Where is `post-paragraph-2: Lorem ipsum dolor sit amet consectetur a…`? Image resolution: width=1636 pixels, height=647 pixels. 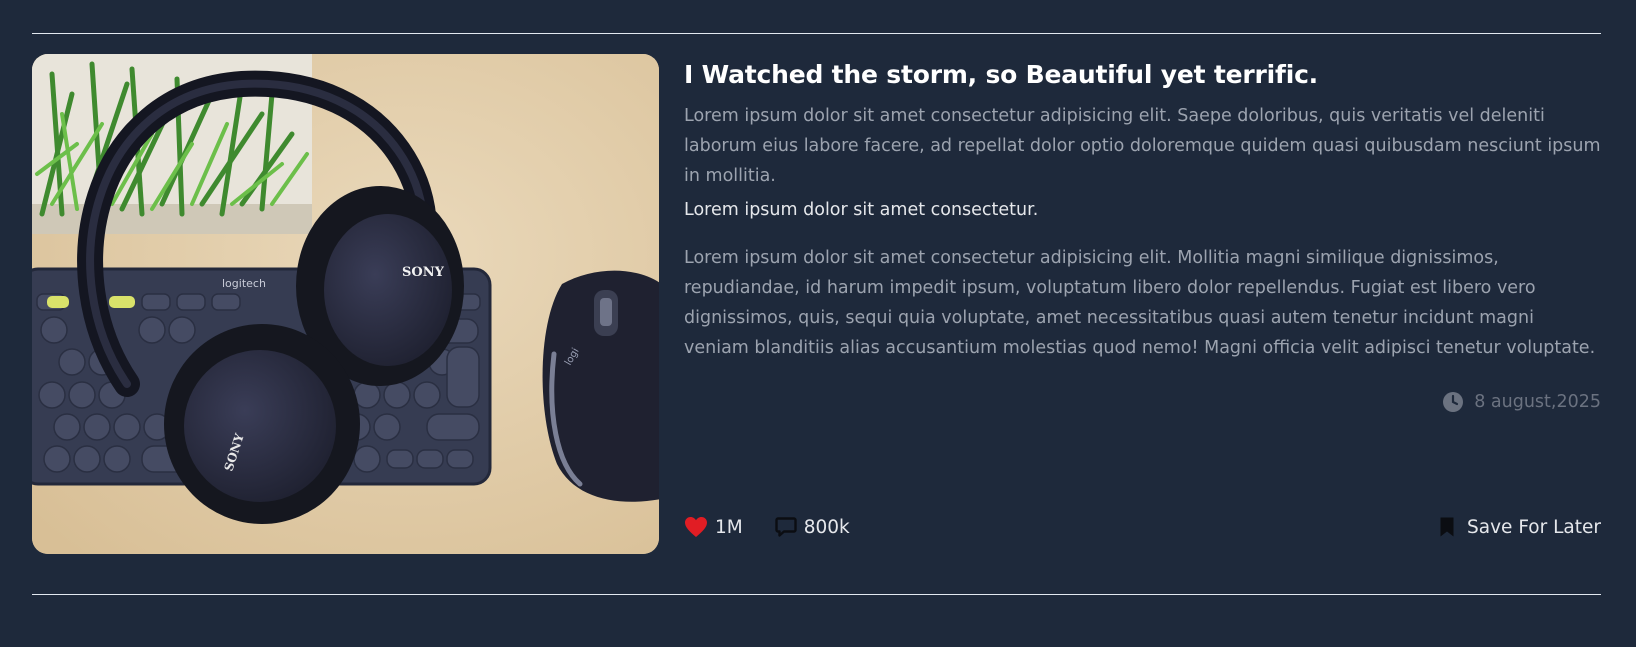
post-paragraph-2: Lorem ipsum dolor sit amet consectetur a… is located at coordinates (1140, 303).